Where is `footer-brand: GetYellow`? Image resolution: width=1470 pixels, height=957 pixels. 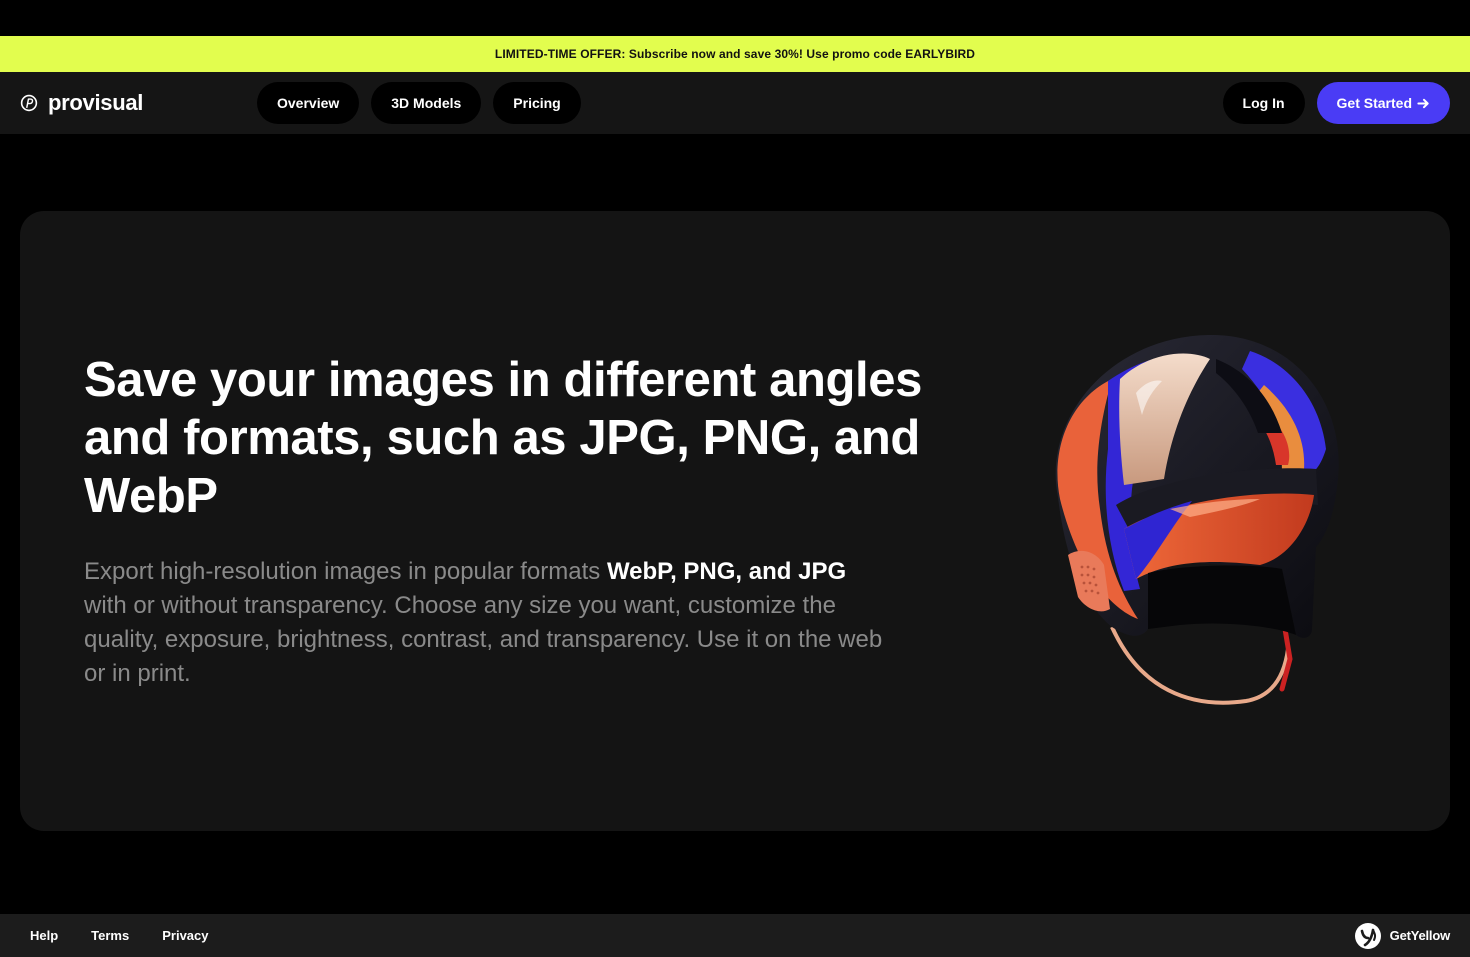
footer-brand: GetYellow is located at coordinates (1402, 935).